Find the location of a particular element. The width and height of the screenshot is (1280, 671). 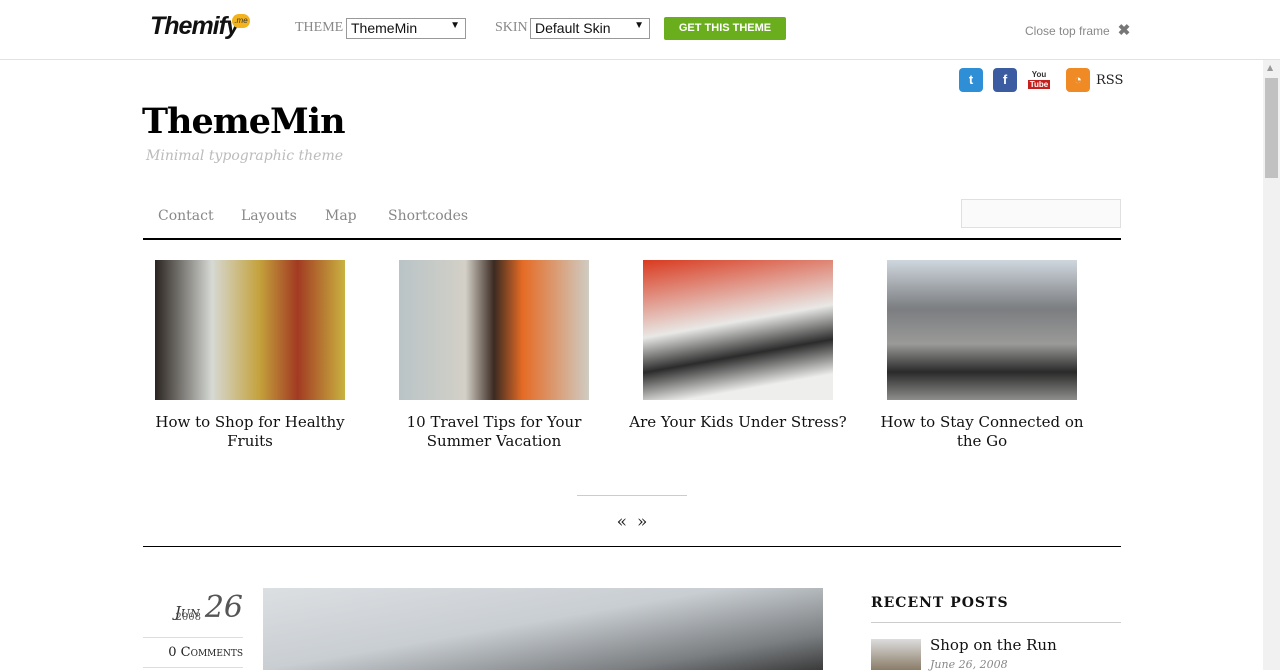

post-year: 2008 is located at coordinates (188, 617).